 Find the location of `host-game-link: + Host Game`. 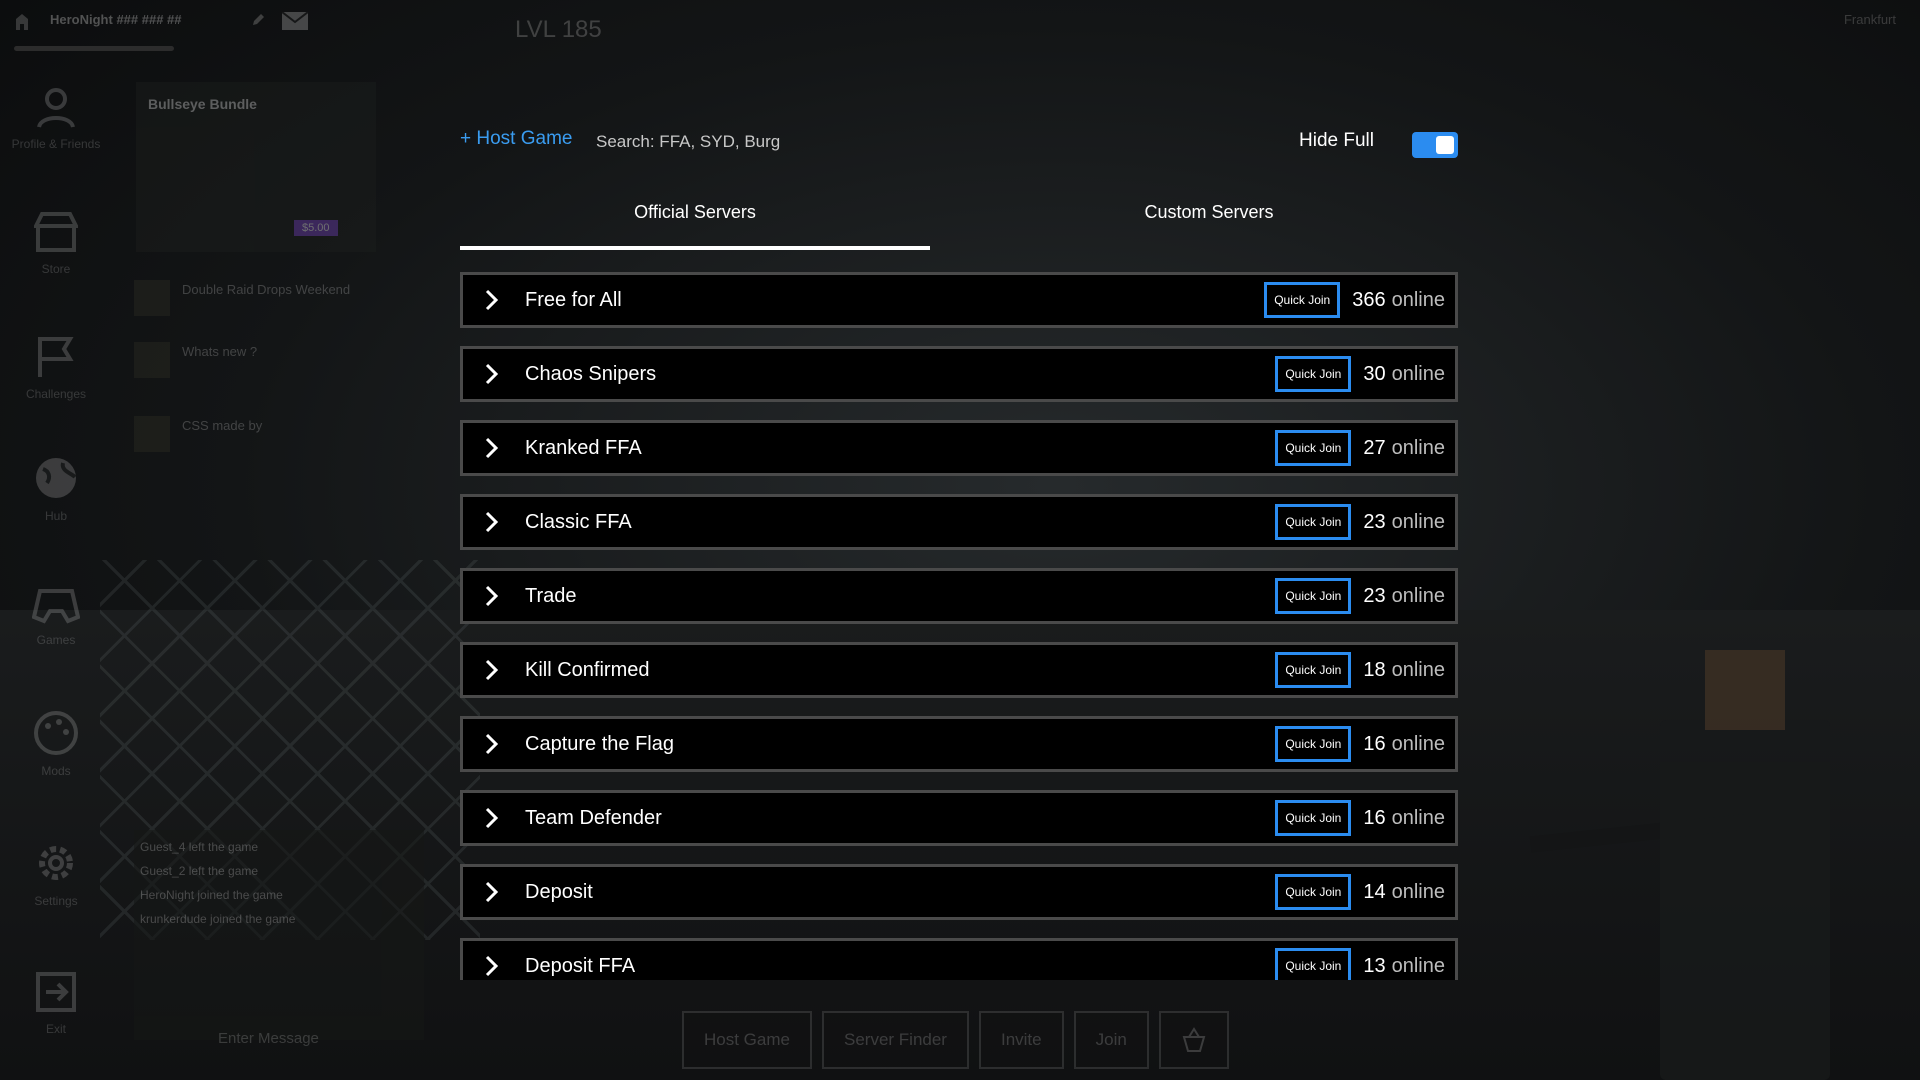

host-game-link: + Host Game is located at coordinates (516, 139).